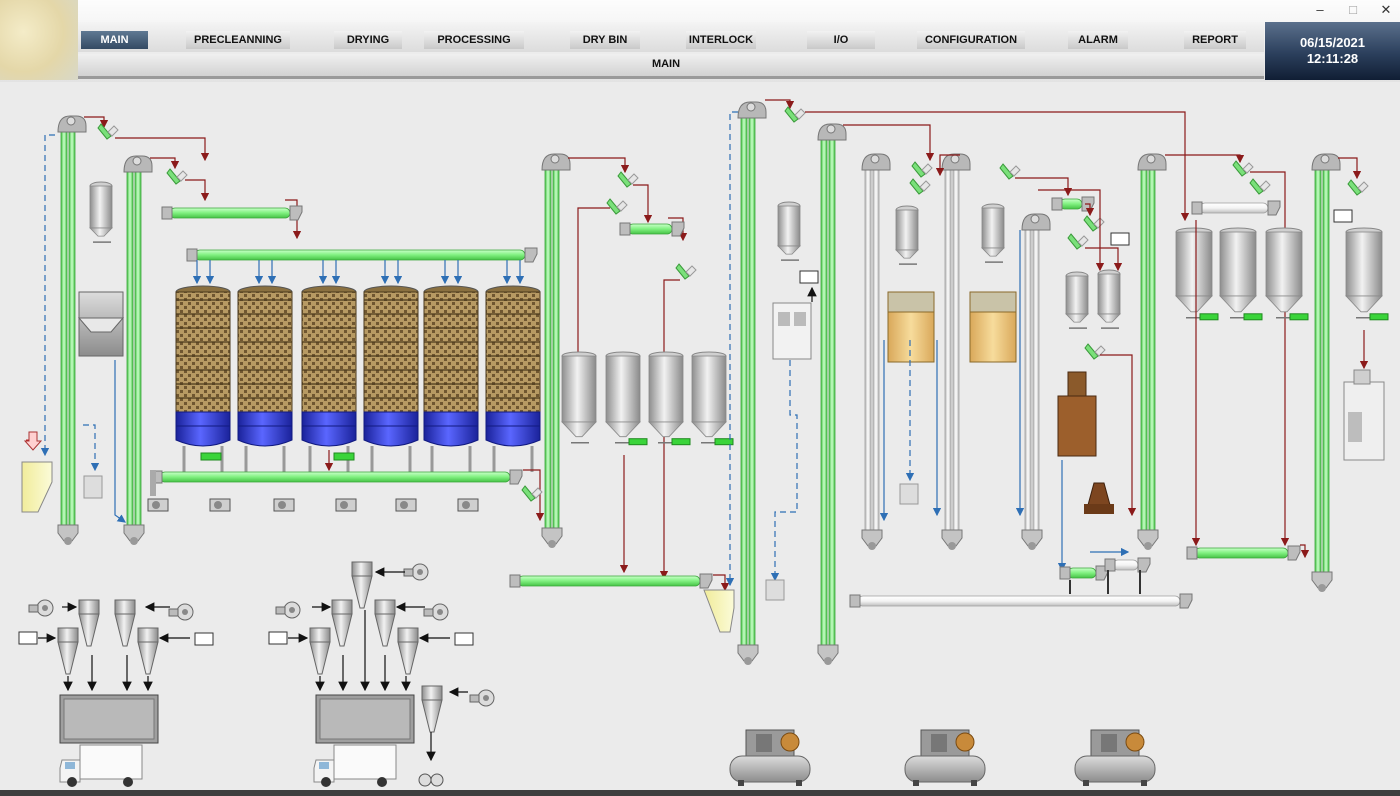  Describe the element at coordinates (232, 213) in the screenshot. I see `conveyor-precleaner-out` at that location.